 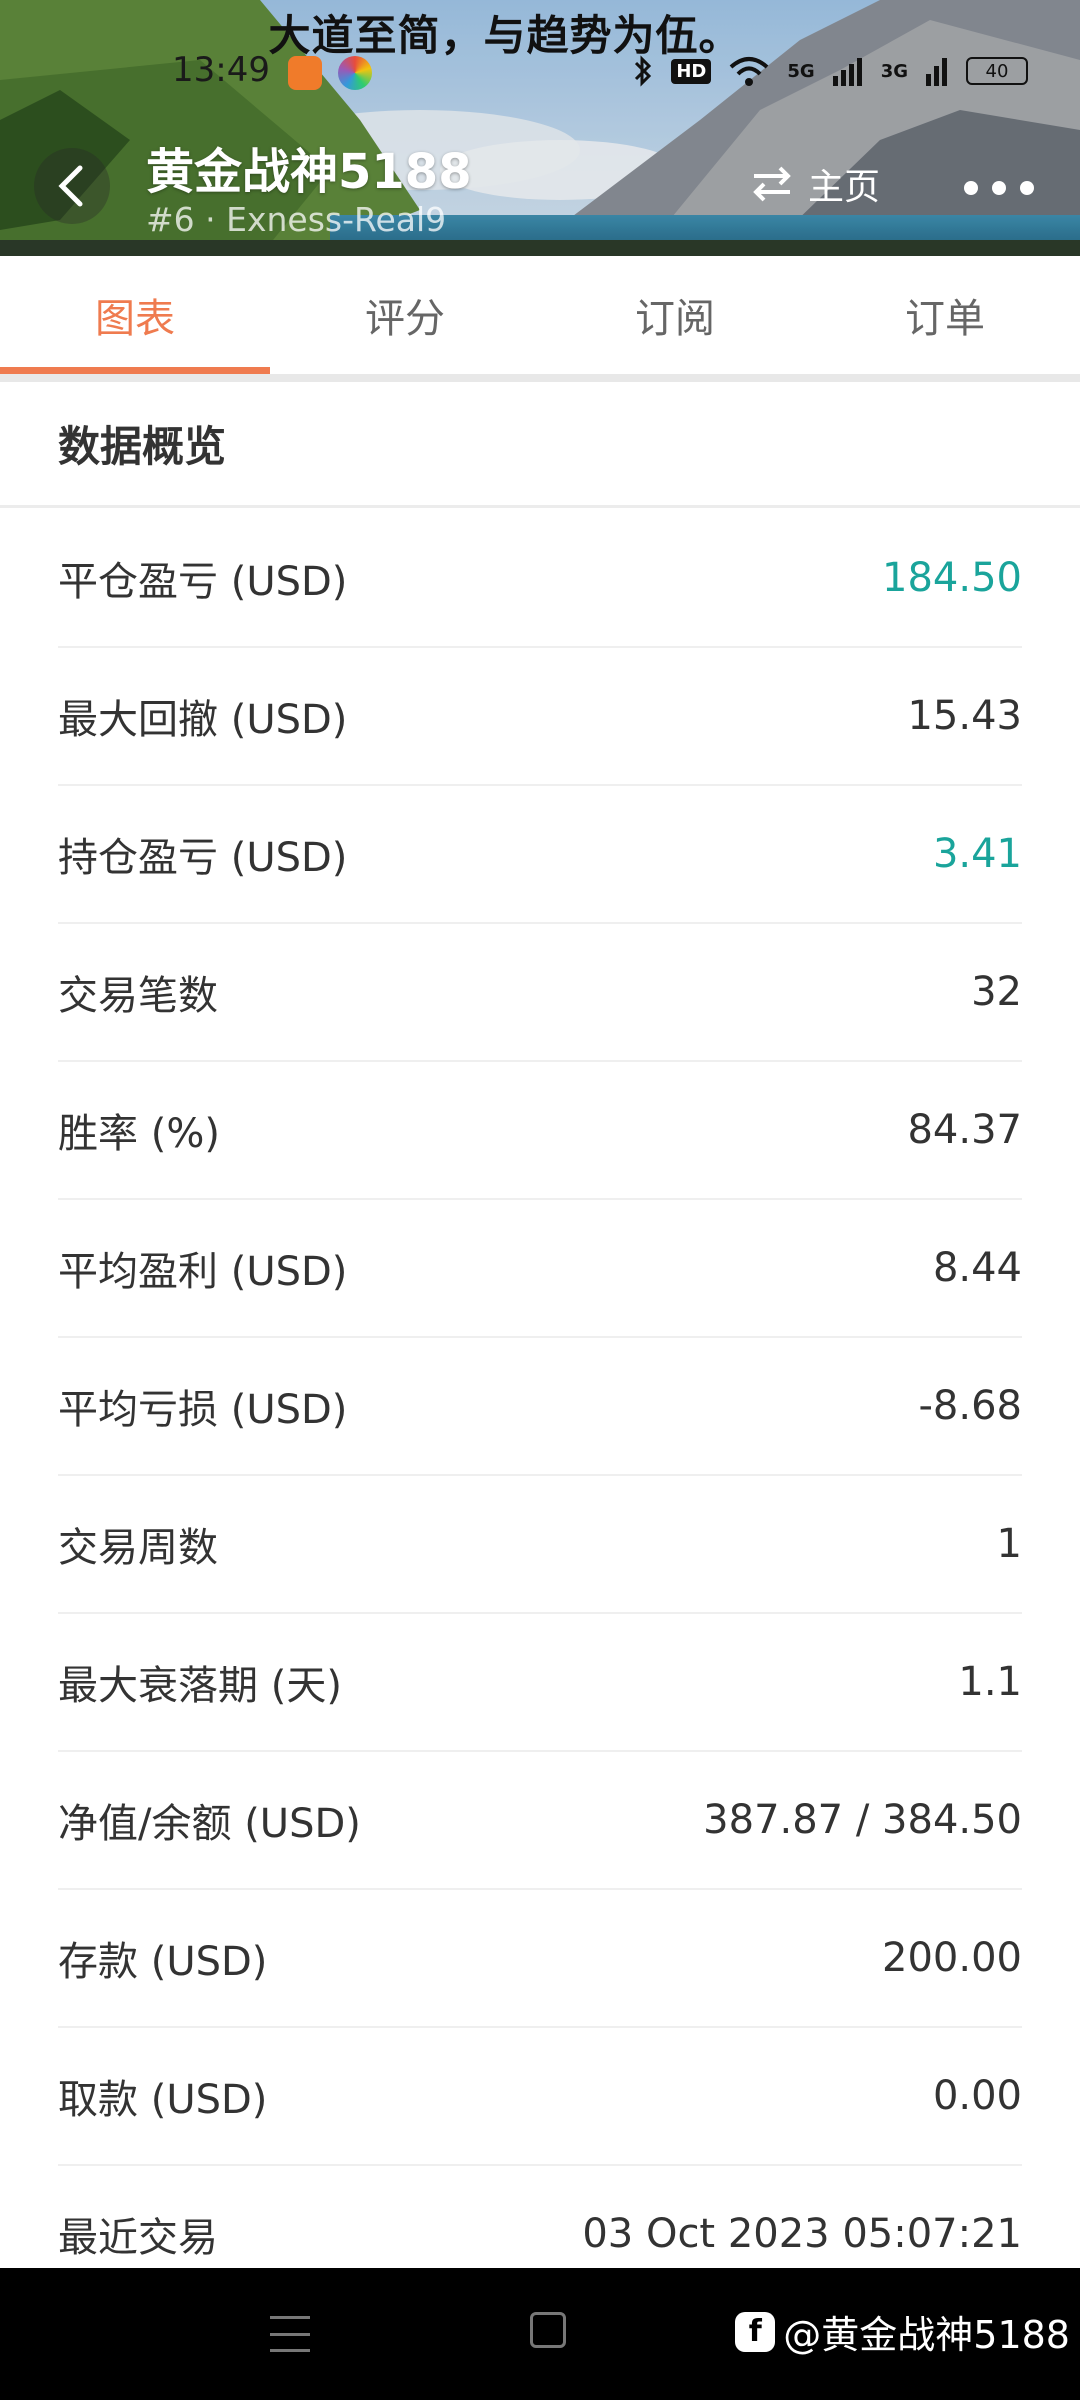 I want to click on stat-label: 最近交易, so click(x=138, y=2238).